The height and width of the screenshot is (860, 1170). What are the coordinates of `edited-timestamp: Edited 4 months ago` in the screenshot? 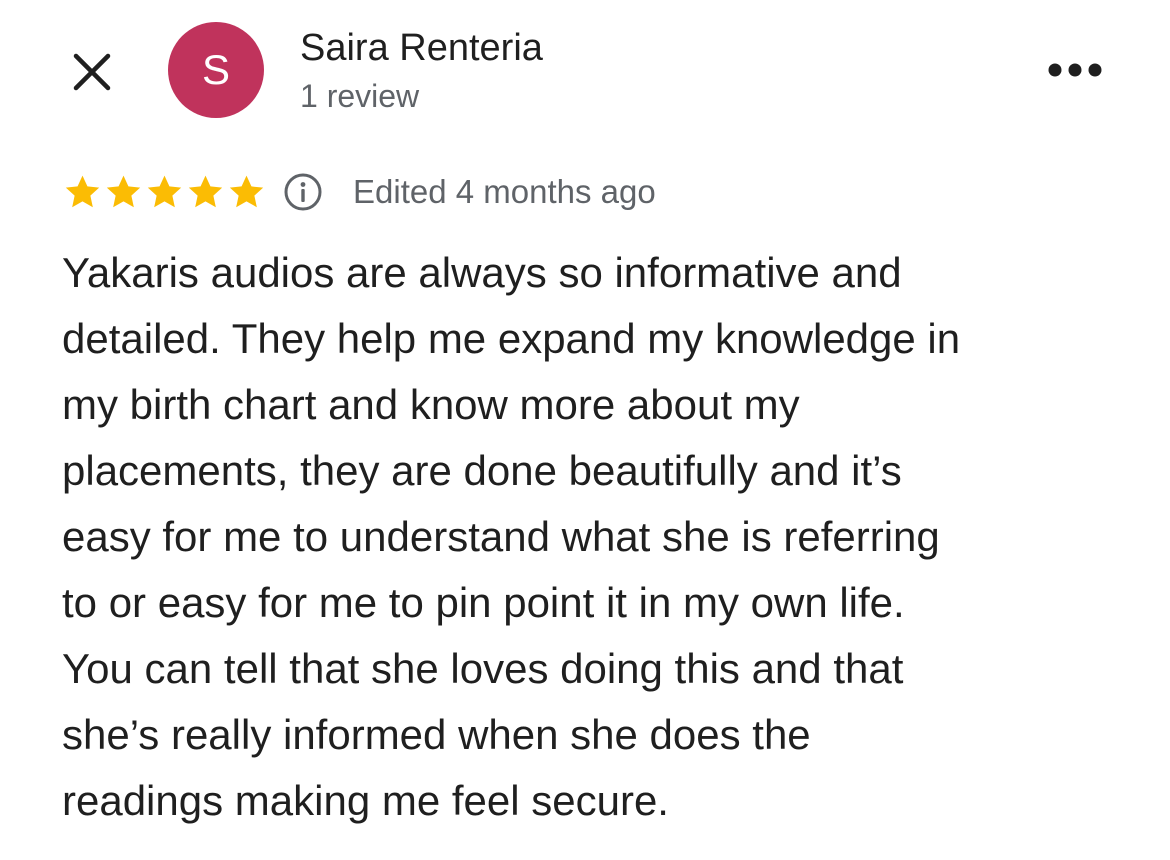 It's located at (504, 191).